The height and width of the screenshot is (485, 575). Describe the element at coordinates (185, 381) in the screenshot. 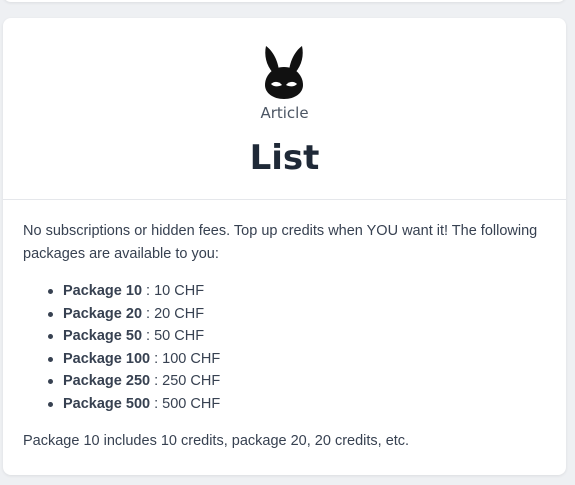

I see `package-price: : 250 CHF` at that location.